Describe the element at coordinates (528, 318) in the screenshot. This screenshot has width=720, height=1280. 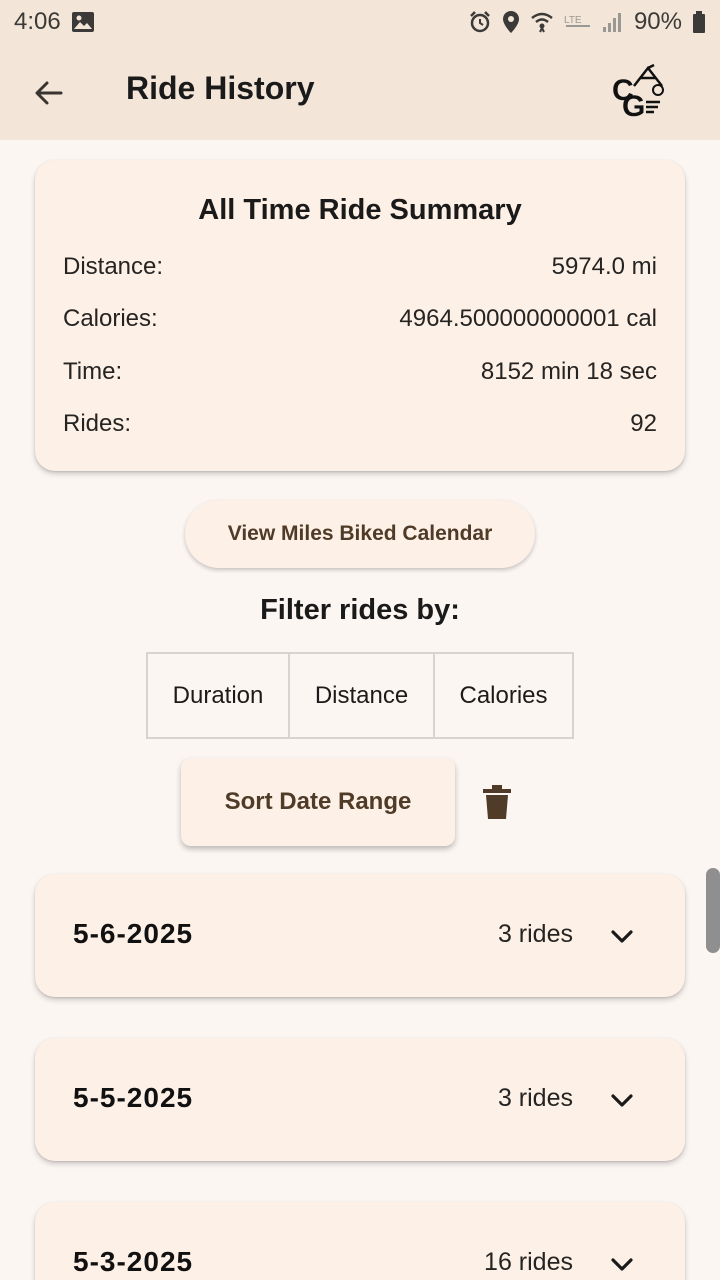
I see `summary-value: 4964.500000000001 cal` at that location.